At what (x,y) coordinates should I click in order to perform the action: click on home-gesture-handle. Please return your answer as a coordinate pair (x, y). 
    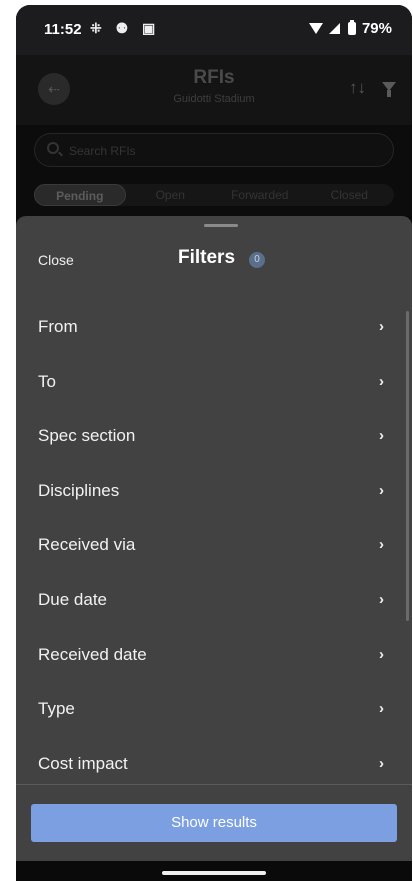
    Looking at the image, I should click on (214, 873).